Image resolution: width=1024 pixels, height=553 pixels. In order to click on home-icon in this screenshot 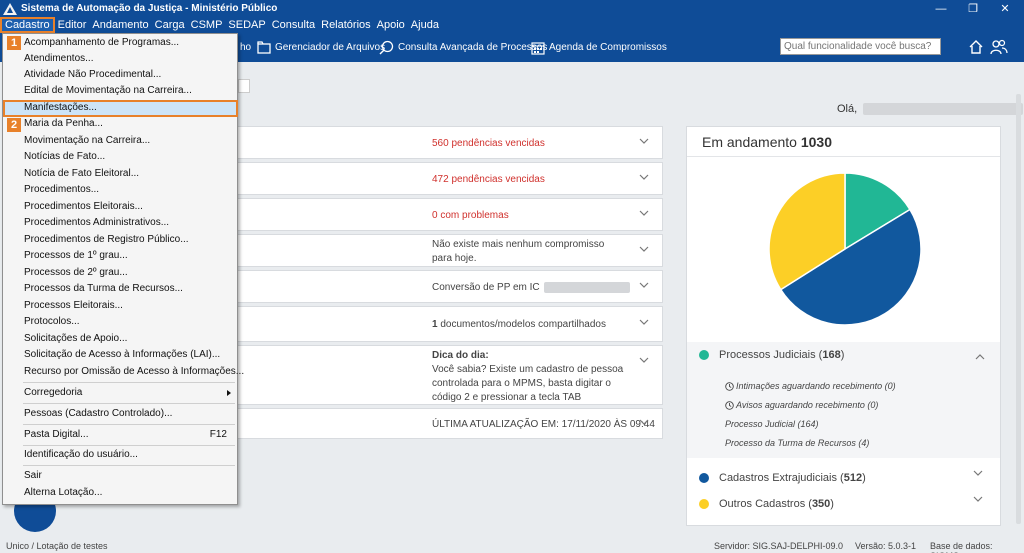, I will do `click(976, 47)`.